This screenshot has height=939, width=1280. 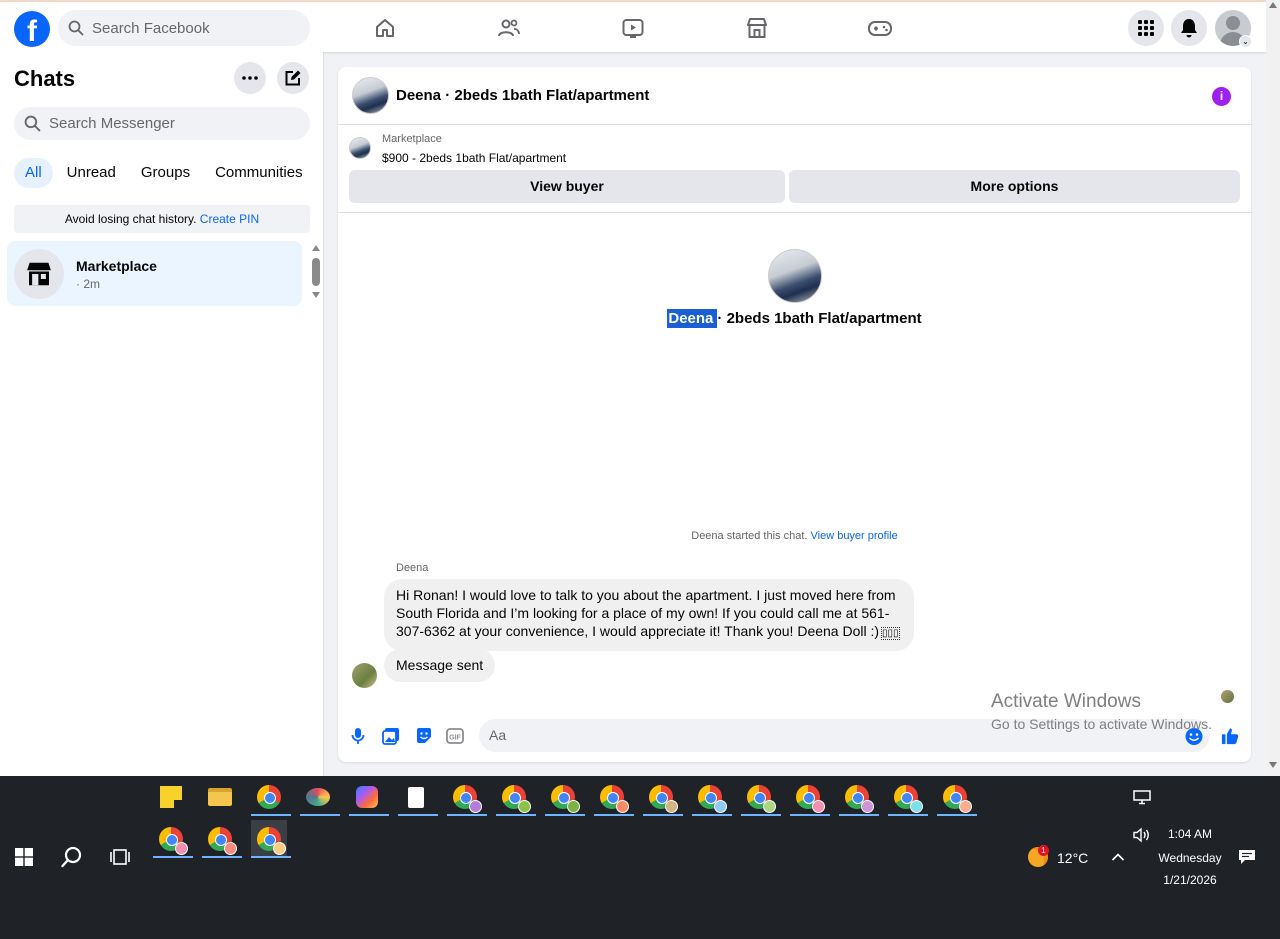 I want to click on more-options-icon, so click(x=250, y=78).